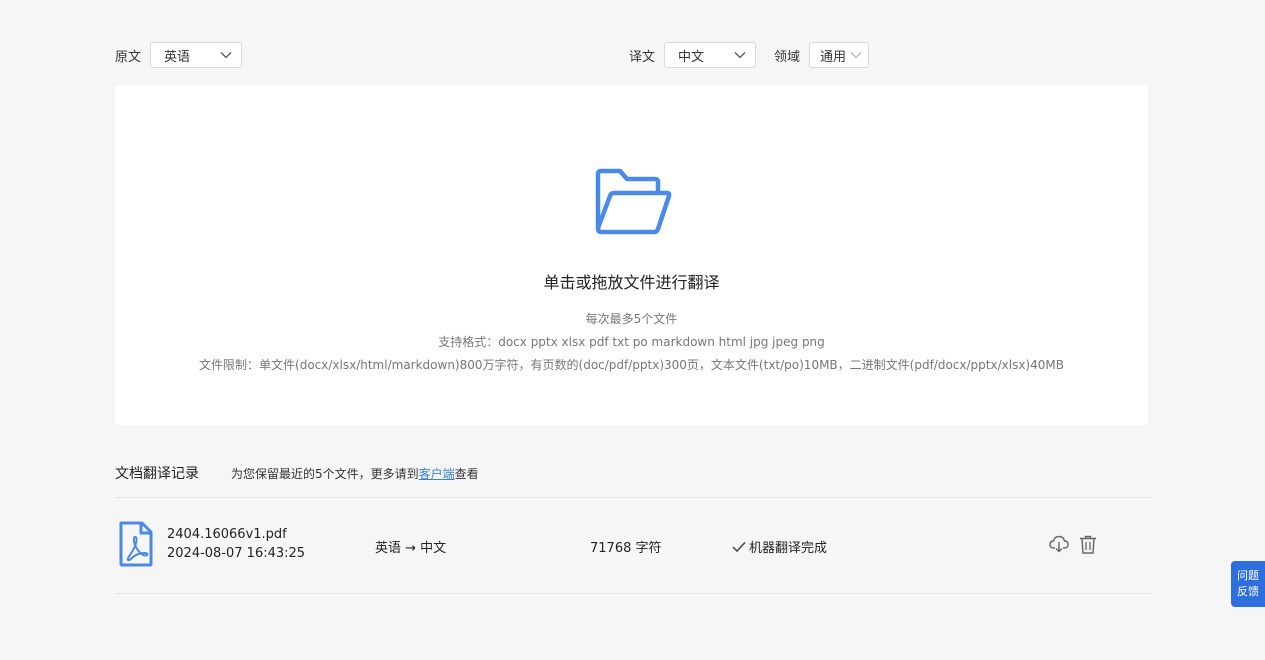  What do you see at coordinates (633, 593) in the screenshot?
I see `divider` at bounding box center [633, 593].